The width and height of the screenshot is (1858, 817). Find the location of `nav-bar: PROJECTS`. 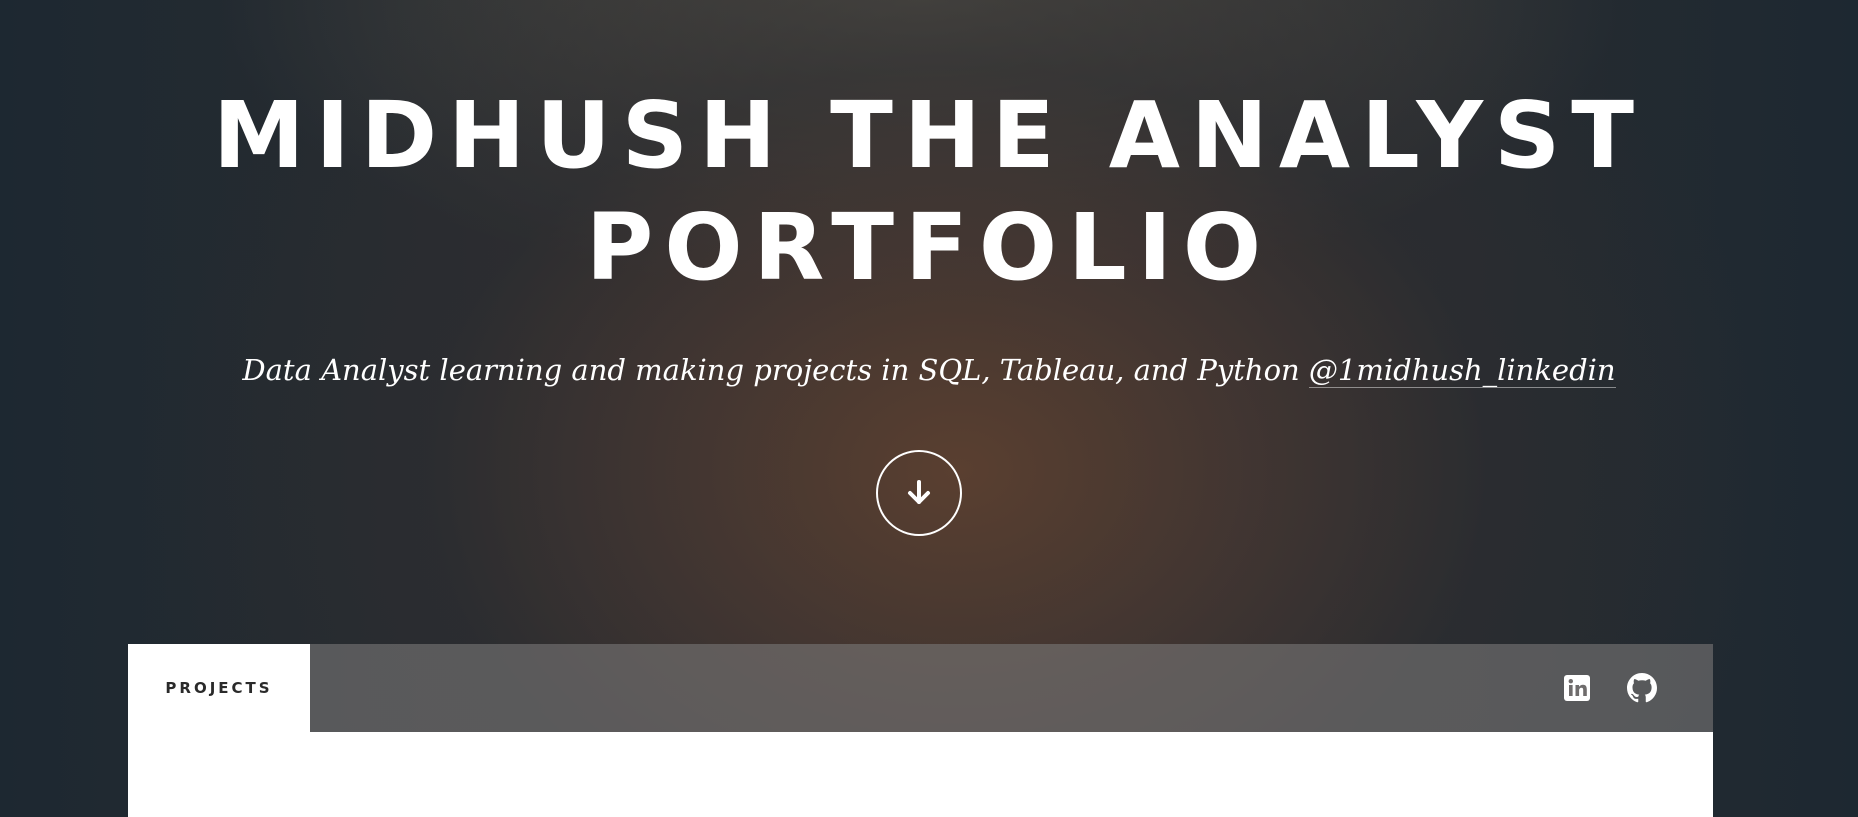

nav-bar: PROJECTS is located at coordinates (920, 688).